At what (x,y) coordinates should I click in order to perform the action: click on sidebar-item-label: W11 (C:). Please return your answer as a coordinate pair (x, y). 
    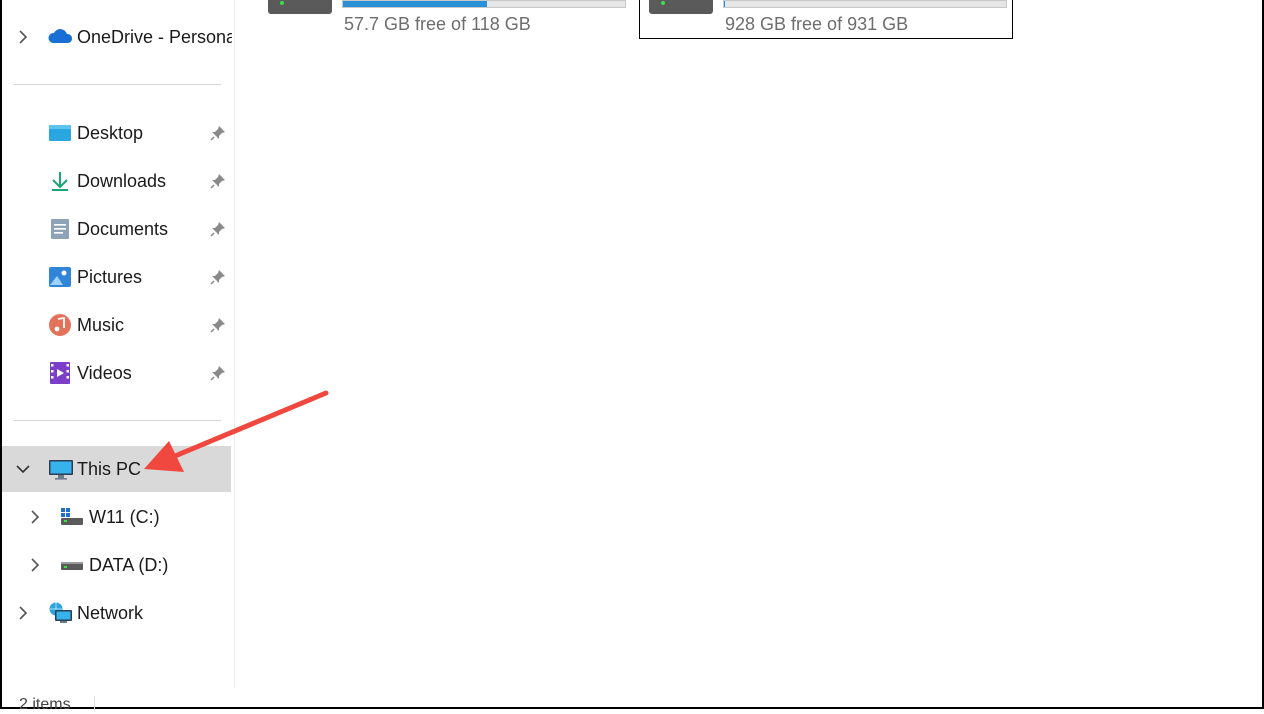
    Looking at the image, I should click on (124, 516).